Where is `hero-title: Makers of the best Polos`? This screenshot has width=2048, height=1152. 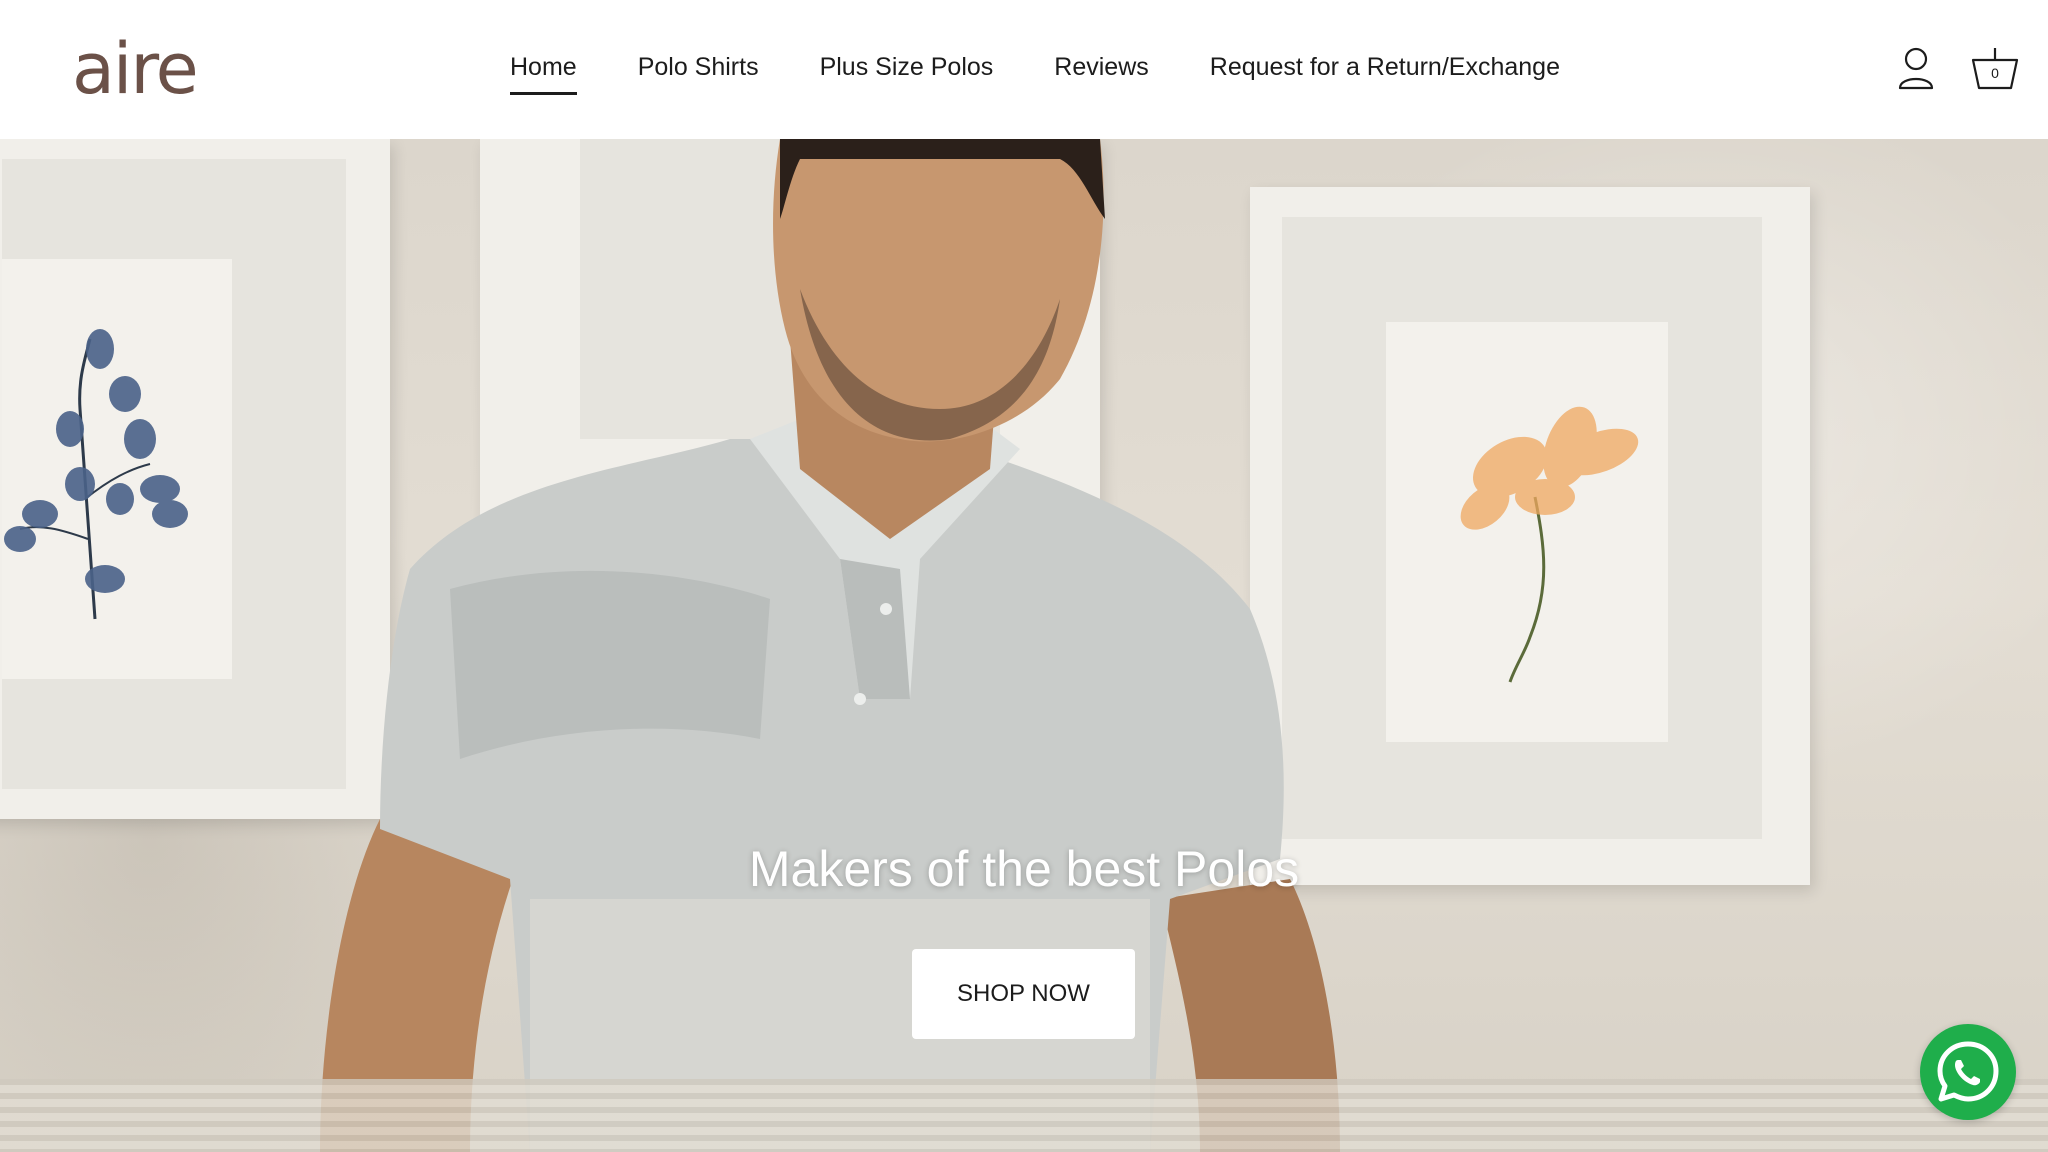
hero-title: Makers of the best Polos is located at coordinates (1024, 869).